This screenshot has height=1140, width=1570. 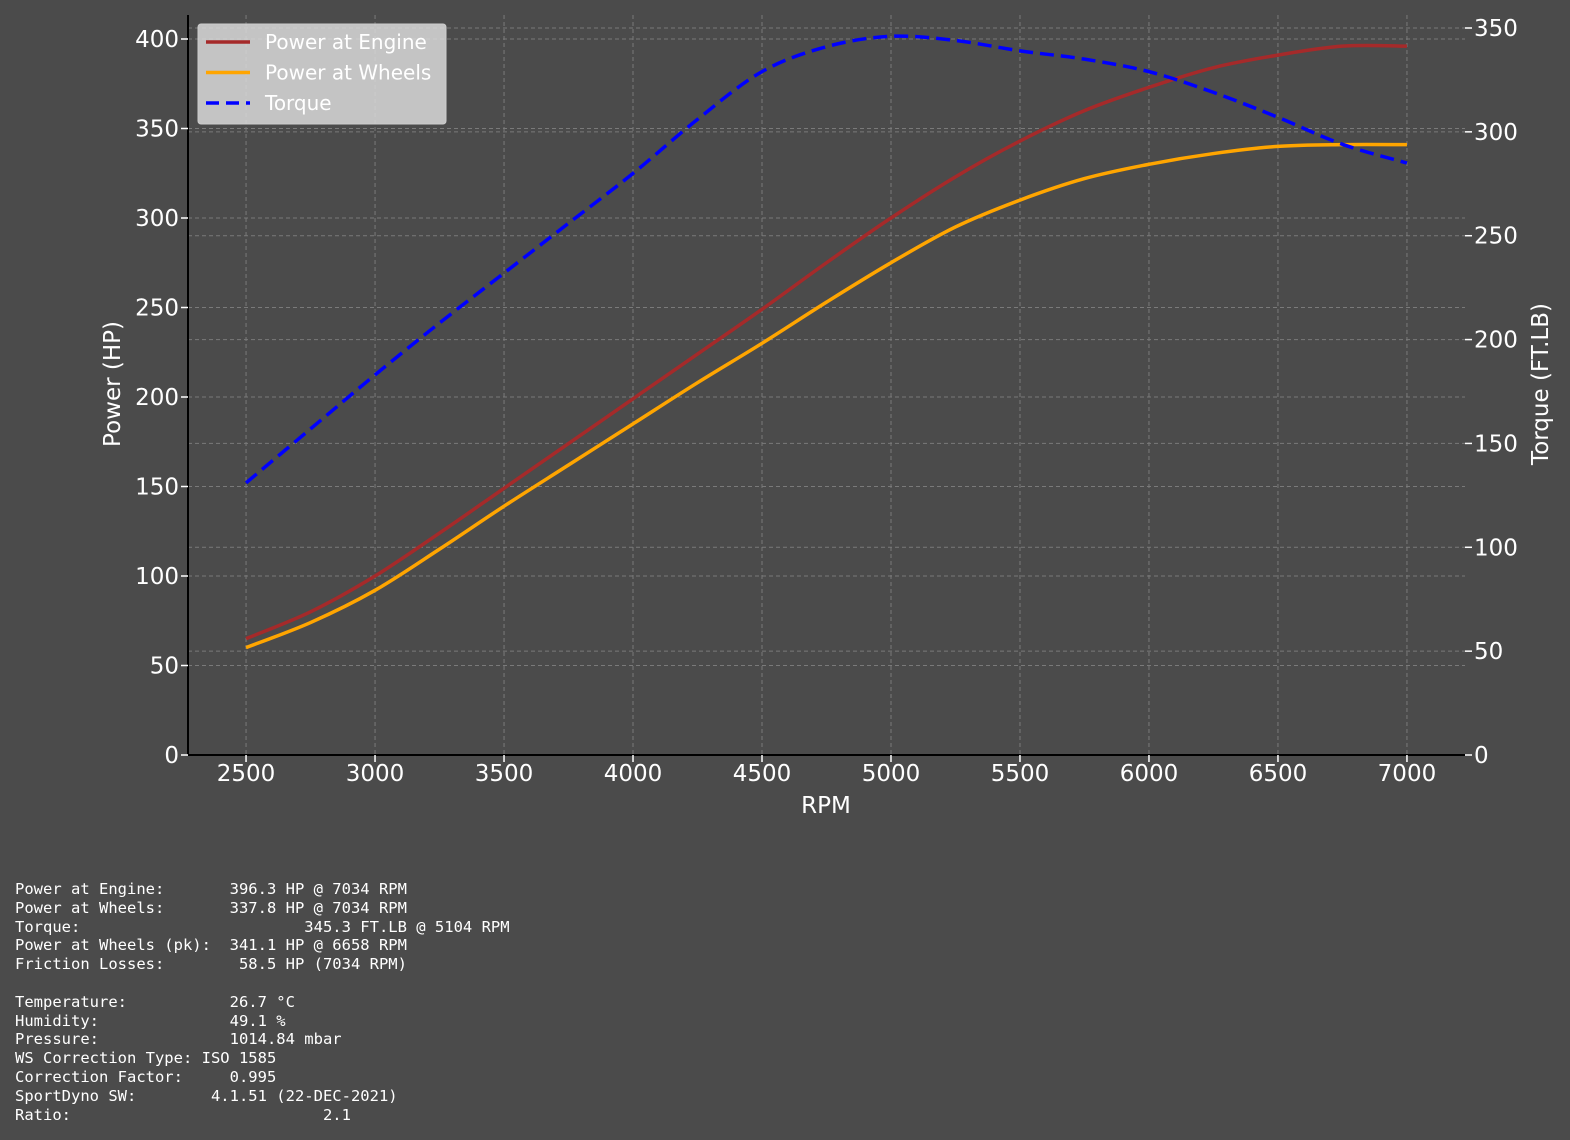 I want to click on legend-label-0: Power at Engine, so click(x=346, y=42).